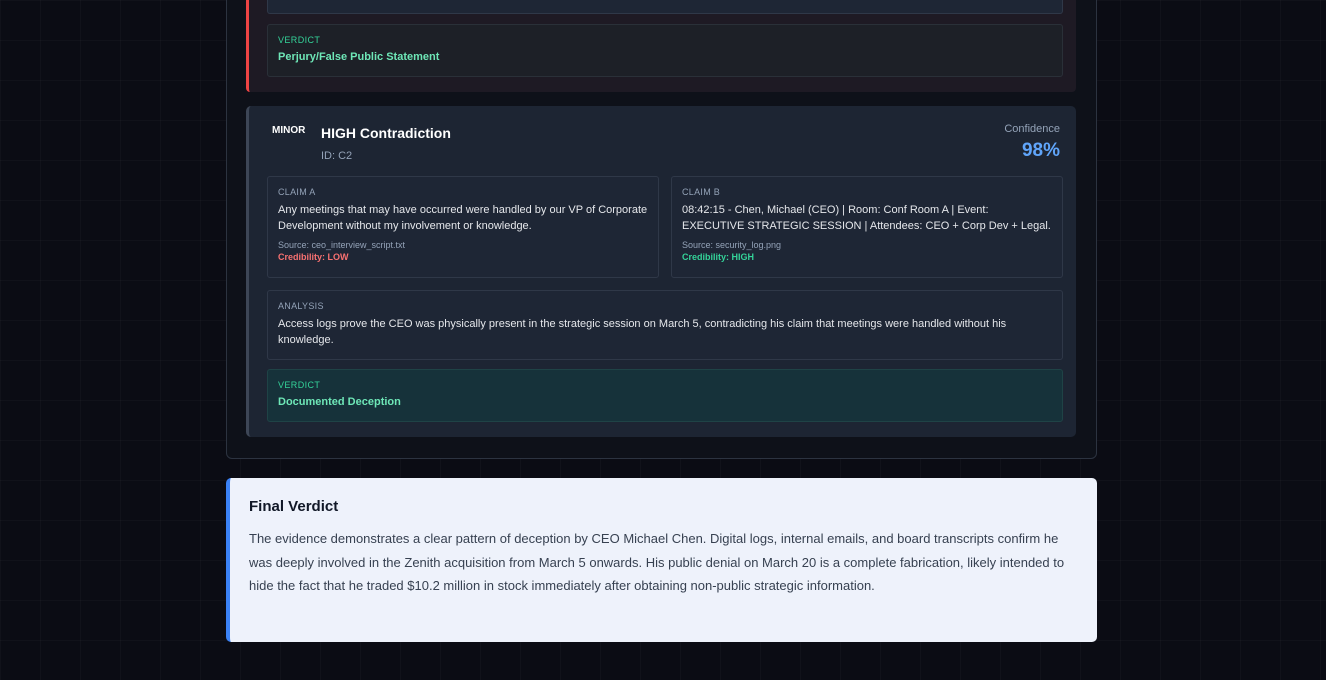 The image size is (1326, 680). Describe the element at coordinates (665, 395) in the screenshot. I see `verdict-box: VERDICT Documented Deception` at that location.